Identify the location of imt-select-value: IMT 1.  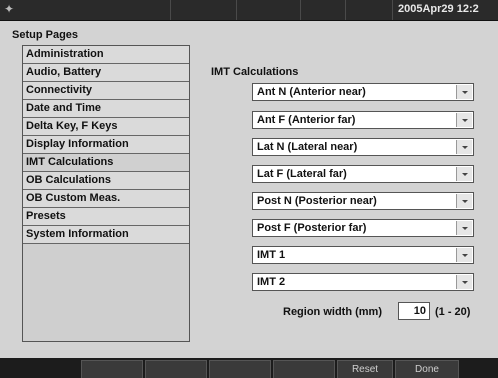
(271, 255).